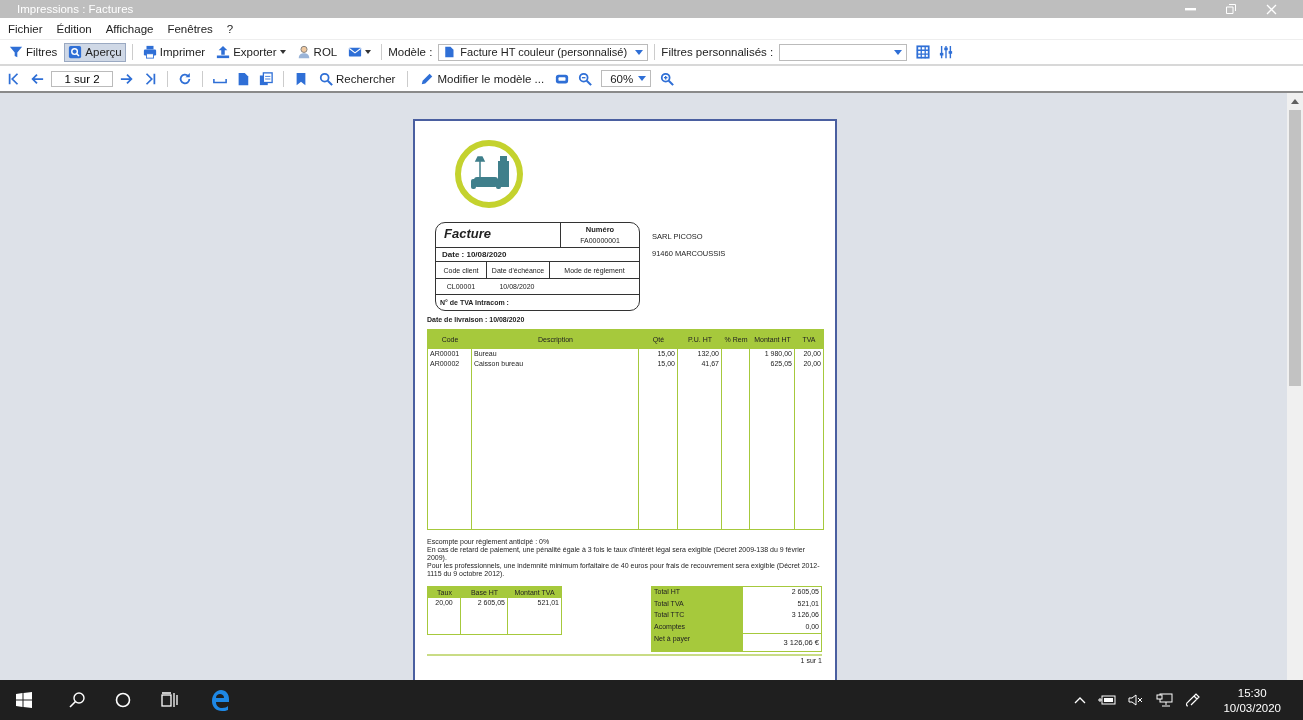  I want to click on model-dropdown: Facture HT couleur (personnalisé), so click(543, 52).